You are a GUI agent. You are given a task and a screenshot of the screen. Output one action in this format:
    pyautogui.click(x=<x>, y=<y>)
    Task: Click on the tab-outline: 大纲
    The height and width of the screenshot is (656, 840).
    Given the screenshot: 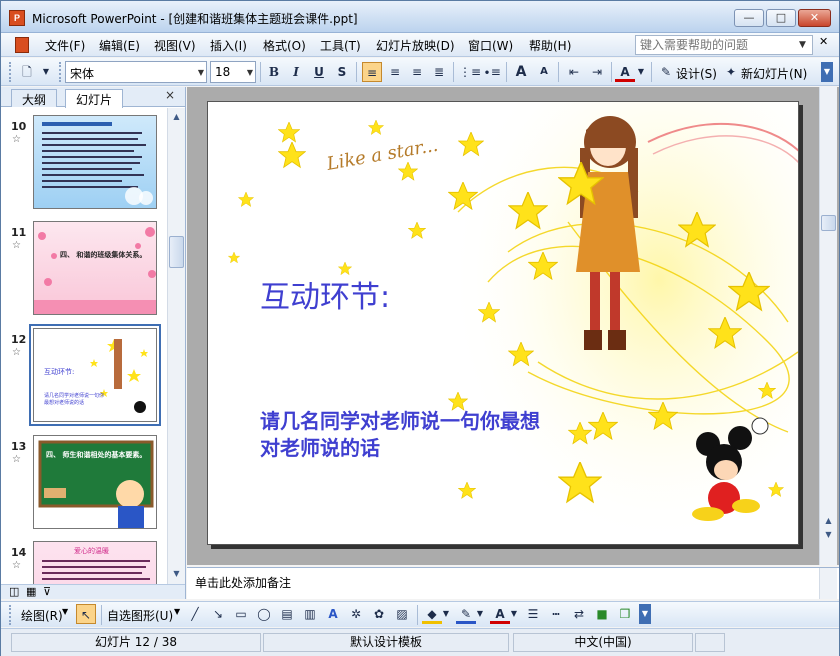 What is the action you would take?
    pyautogui.click(x=34, y=98)
    